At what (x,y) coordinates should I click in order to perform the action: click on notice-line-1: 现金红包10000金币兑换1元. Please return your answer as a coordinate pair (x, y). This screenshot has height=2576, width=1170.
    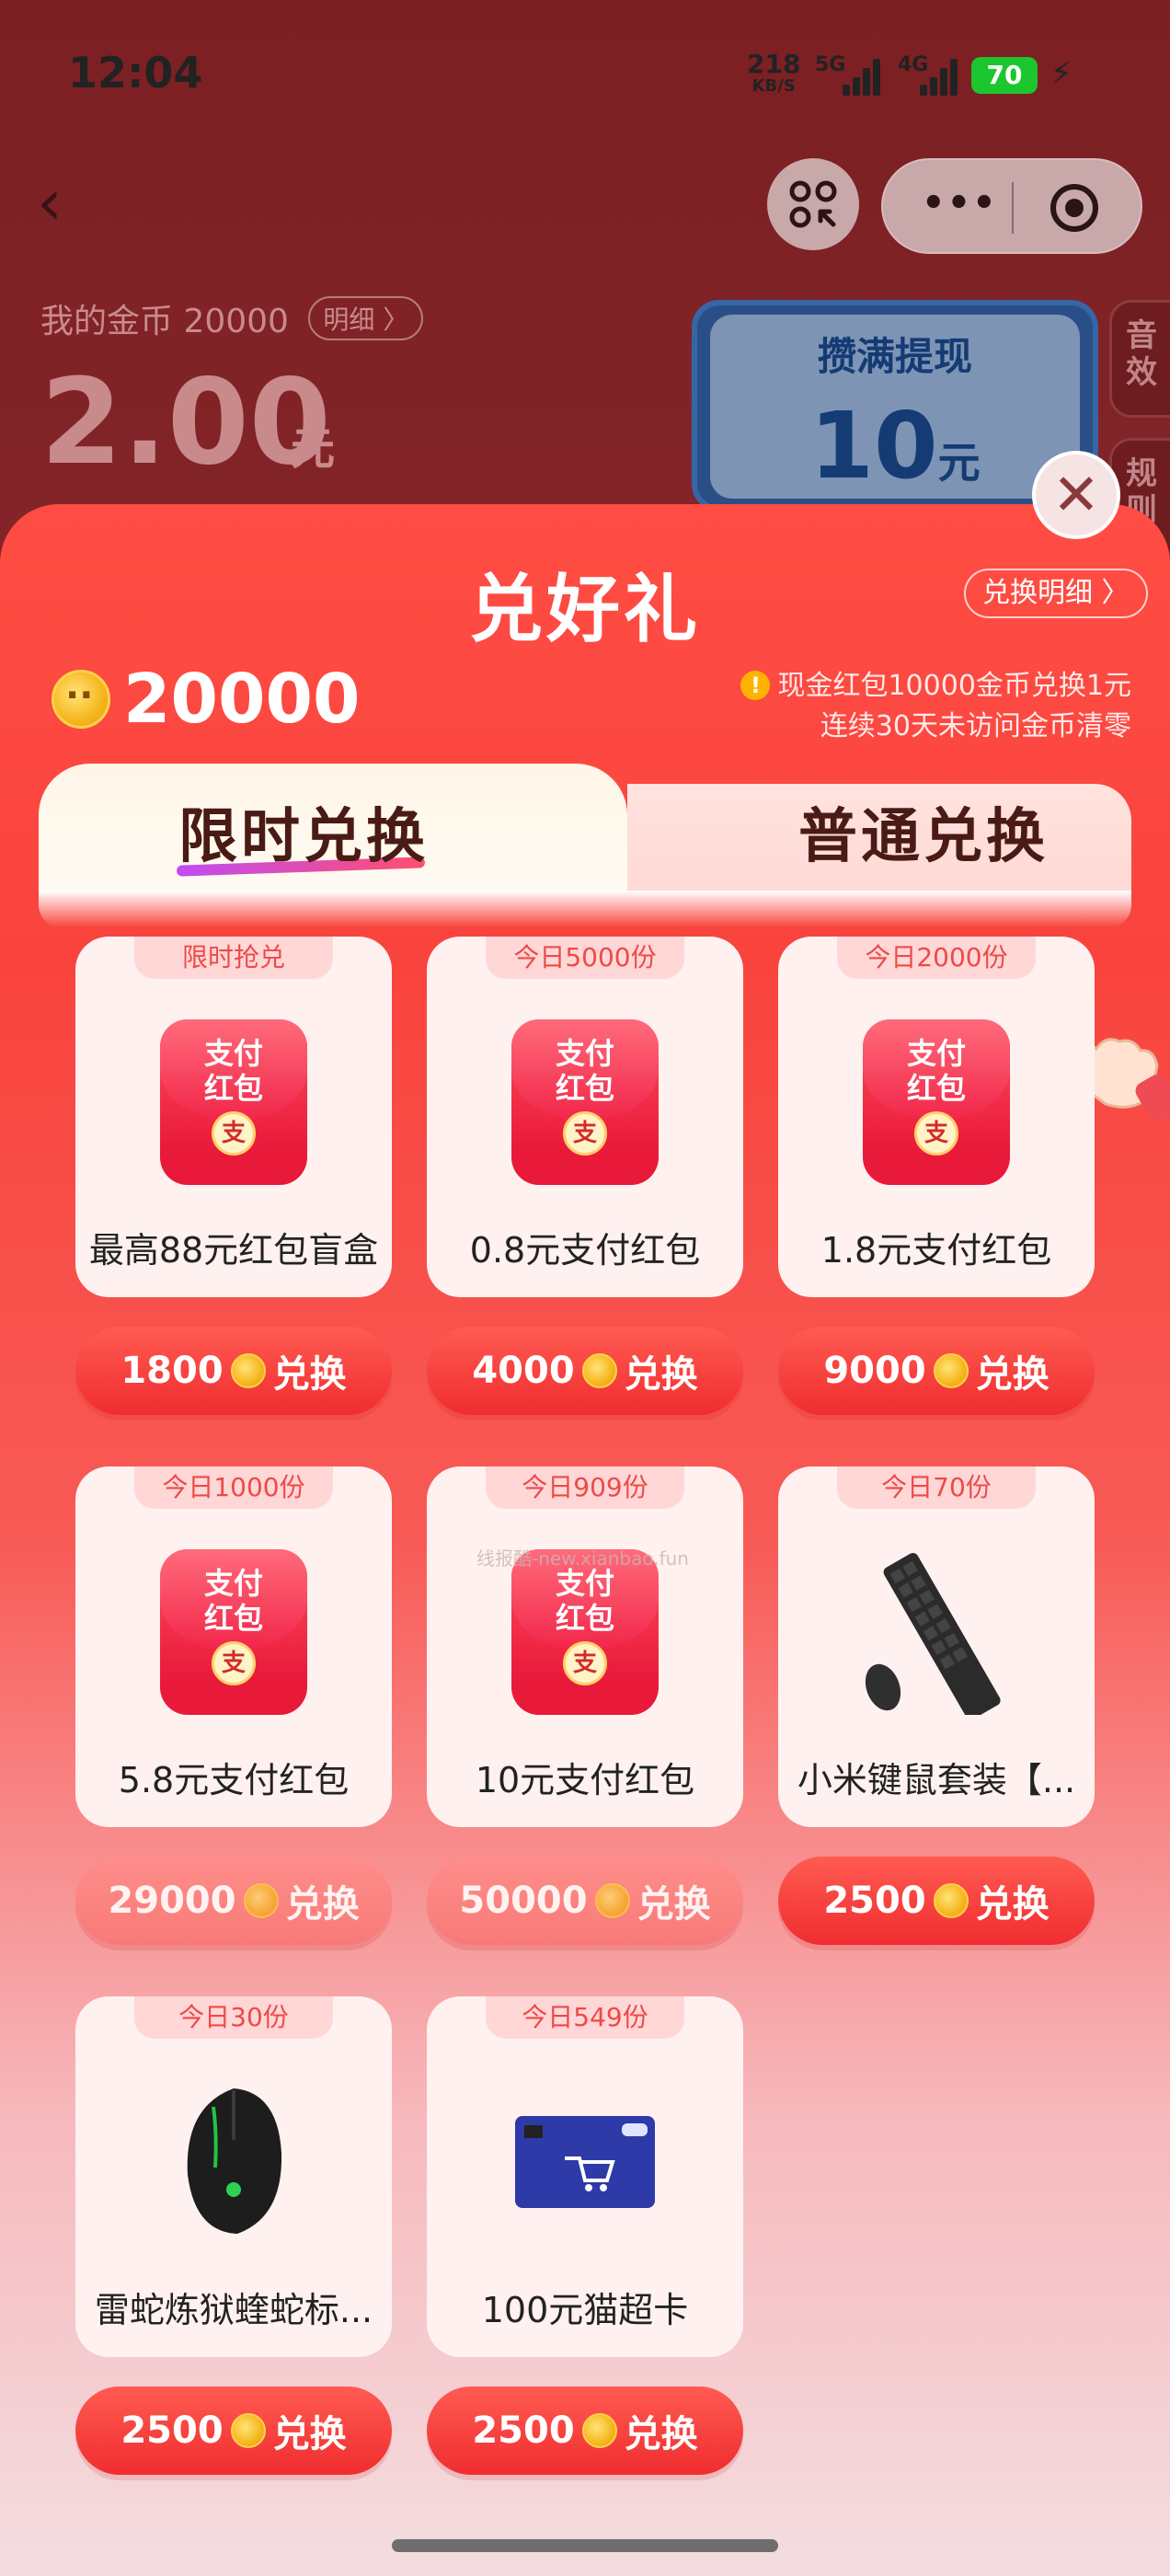
    Looking at the image, I should click on (954, 686).